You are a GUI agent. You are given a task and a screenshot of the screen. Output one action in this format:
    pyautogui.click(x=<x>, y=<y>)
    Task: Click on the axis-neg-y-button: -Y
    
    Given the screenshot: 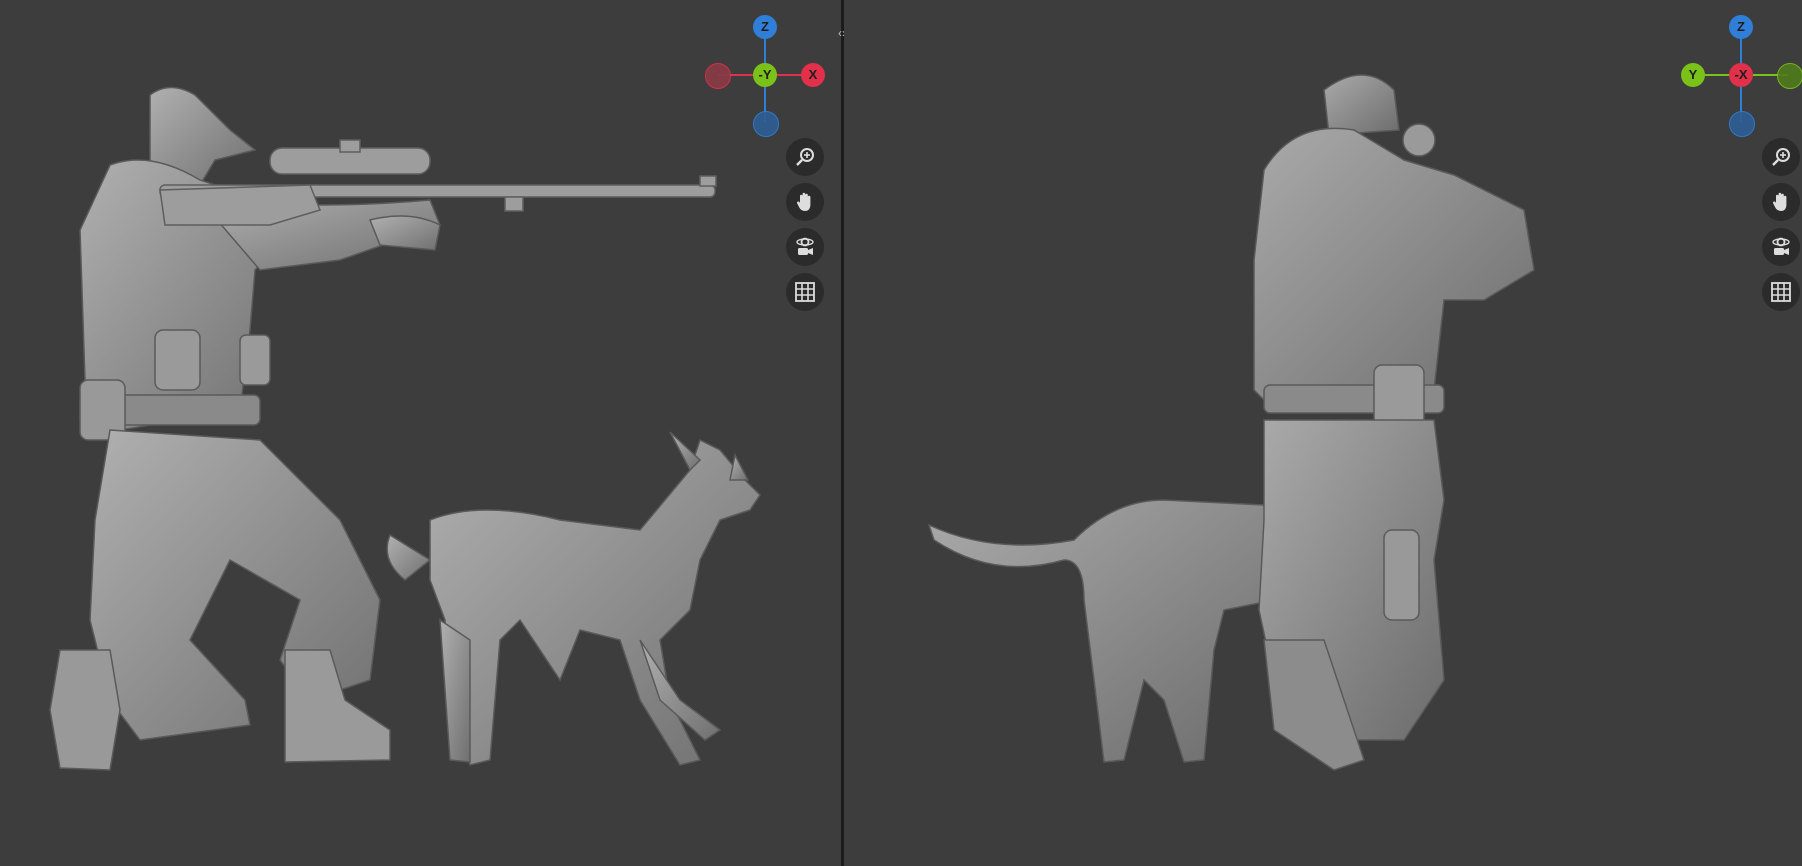 What is the action you would take?
    pyautogui.click(x=765, y=75)
    